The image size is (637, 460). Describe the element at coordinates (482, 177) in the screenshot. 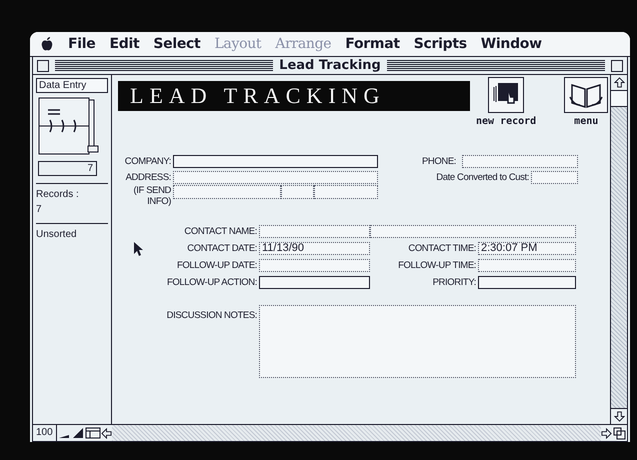

I see `field-label: Date Converted to Cust:` at that location.